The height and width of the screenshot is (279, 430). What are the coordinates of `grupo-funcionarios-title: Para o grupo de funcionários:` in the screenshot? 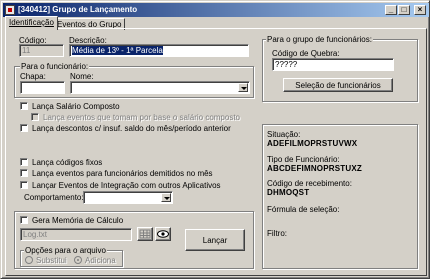 It's located at (319, 39).